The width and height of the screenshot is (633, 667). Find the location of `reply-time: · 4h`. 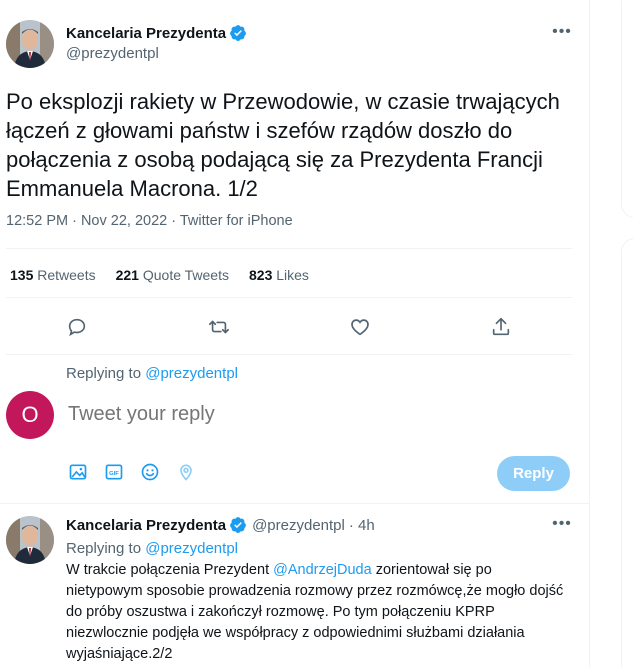

reply-time: · 4h is located at coordinates (362, 525).